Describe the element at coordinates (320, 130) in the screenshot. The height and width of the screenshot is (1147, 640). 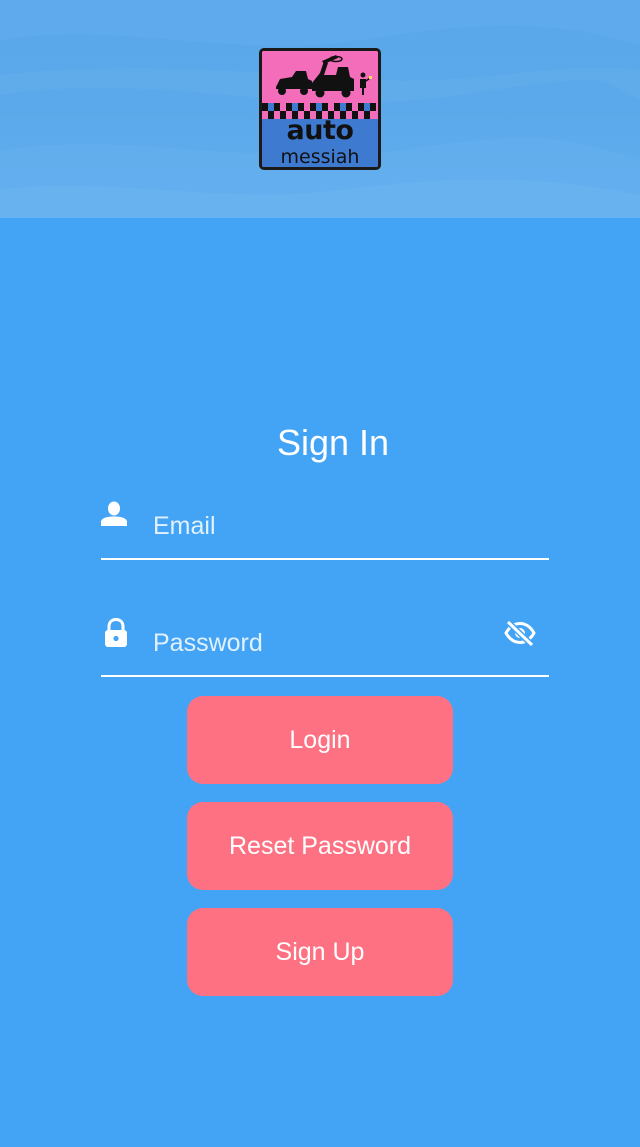
I see `logo-word-auto: auto` at that location.